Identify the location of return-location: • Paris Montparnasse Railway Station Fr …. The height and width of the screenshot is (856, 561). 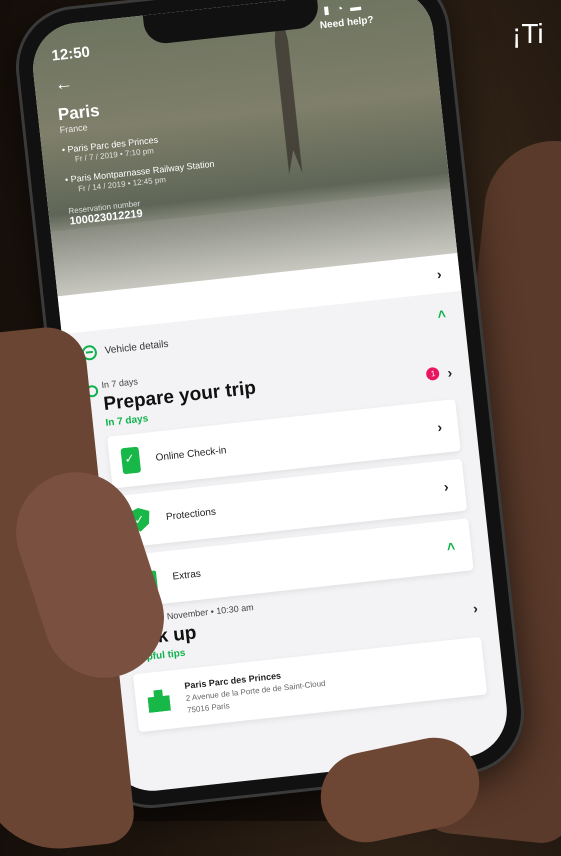
(140, 176).